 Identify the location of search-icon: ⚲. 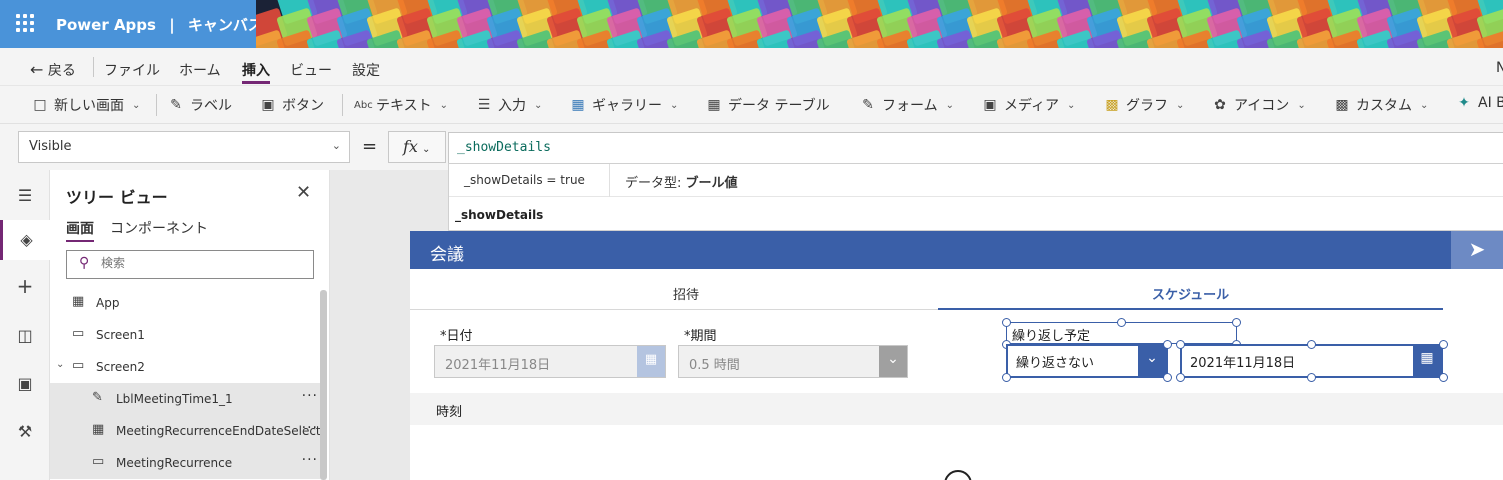
(84, 263).